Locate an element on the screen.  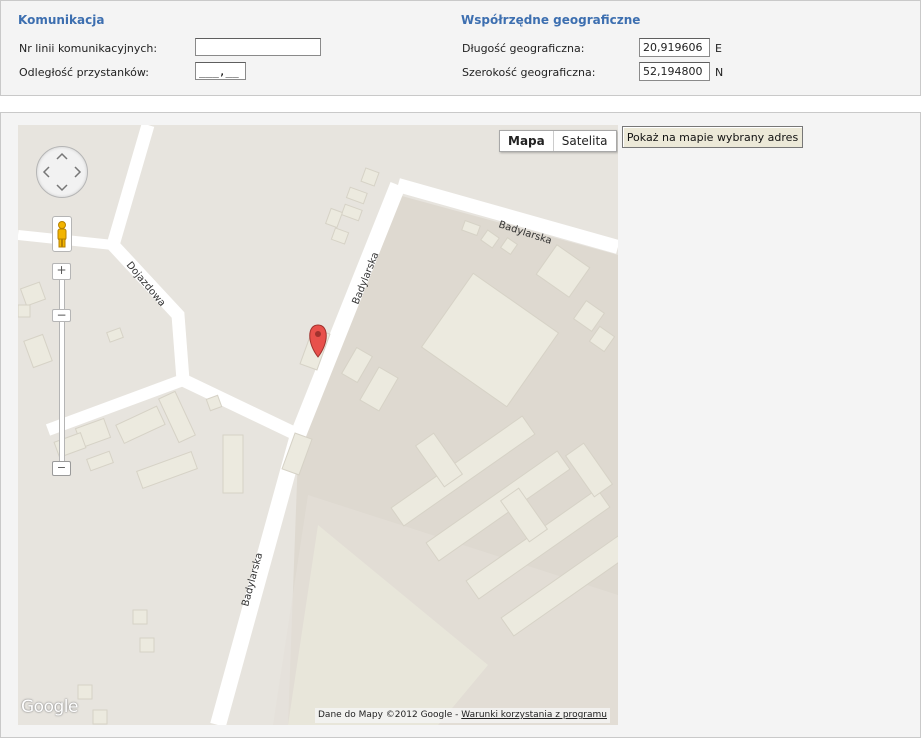
zoom-in-button: + is located at coordinates (61, 271).